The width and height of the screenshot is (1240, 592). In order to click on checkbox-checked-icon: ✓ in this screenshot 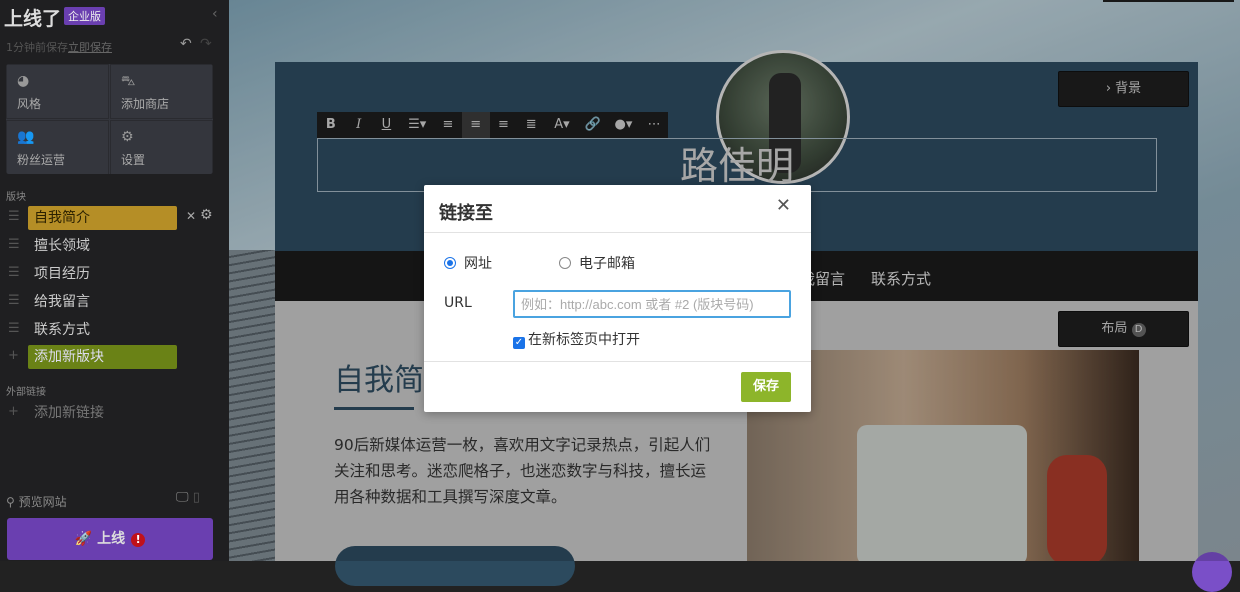, I will do `click(519, 343)`.